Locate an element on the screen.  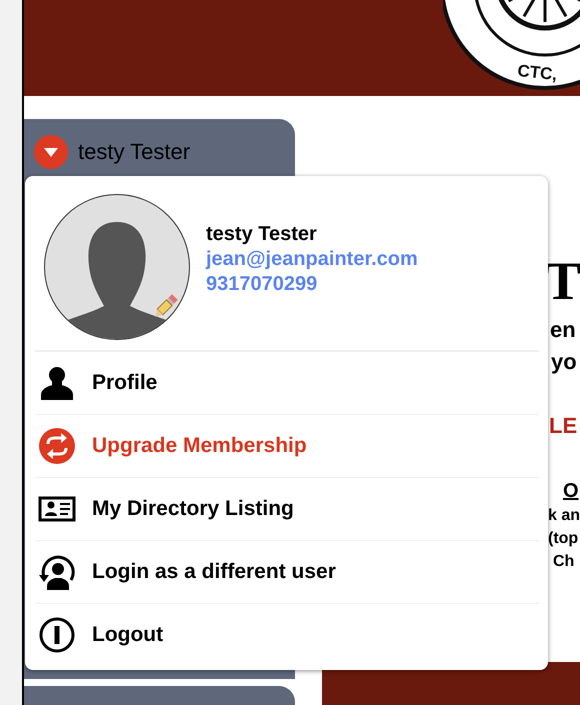
user-name: testy Tester is located at coordinates (262, 234).